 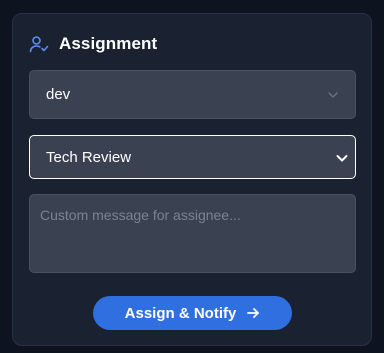 I want to click on assignee-select-value: dev, so click(x=58, y=94).